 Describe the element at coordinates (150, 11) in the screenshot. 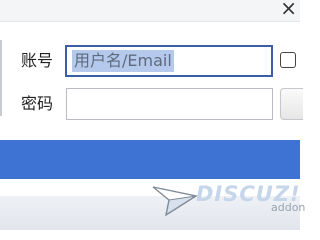

I see `dialog-title-bar: ×` at that location.